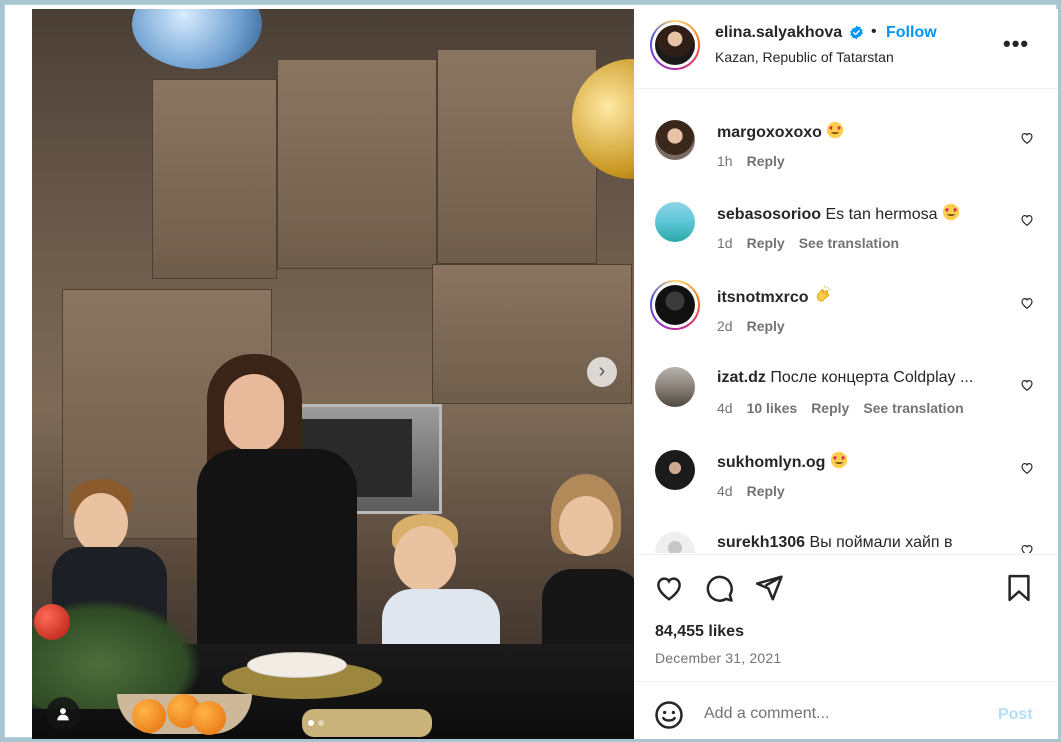 The width and height of the screenshot is (1061, 742). Describe the element at coordinates (846, 490) in the screenshot. I see `comment-item: sukhomlyn.og 4d Reply` at that location.